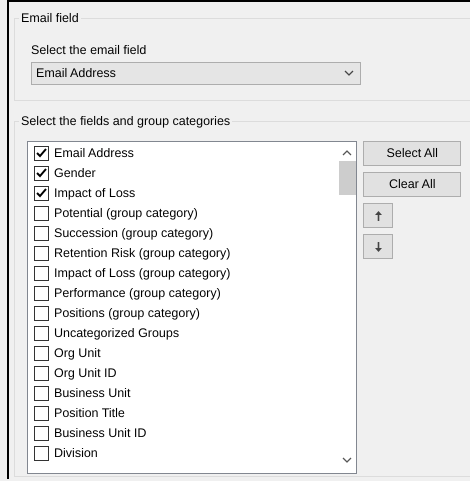  I want to click on arrow-down-icon, so click(378, 247).